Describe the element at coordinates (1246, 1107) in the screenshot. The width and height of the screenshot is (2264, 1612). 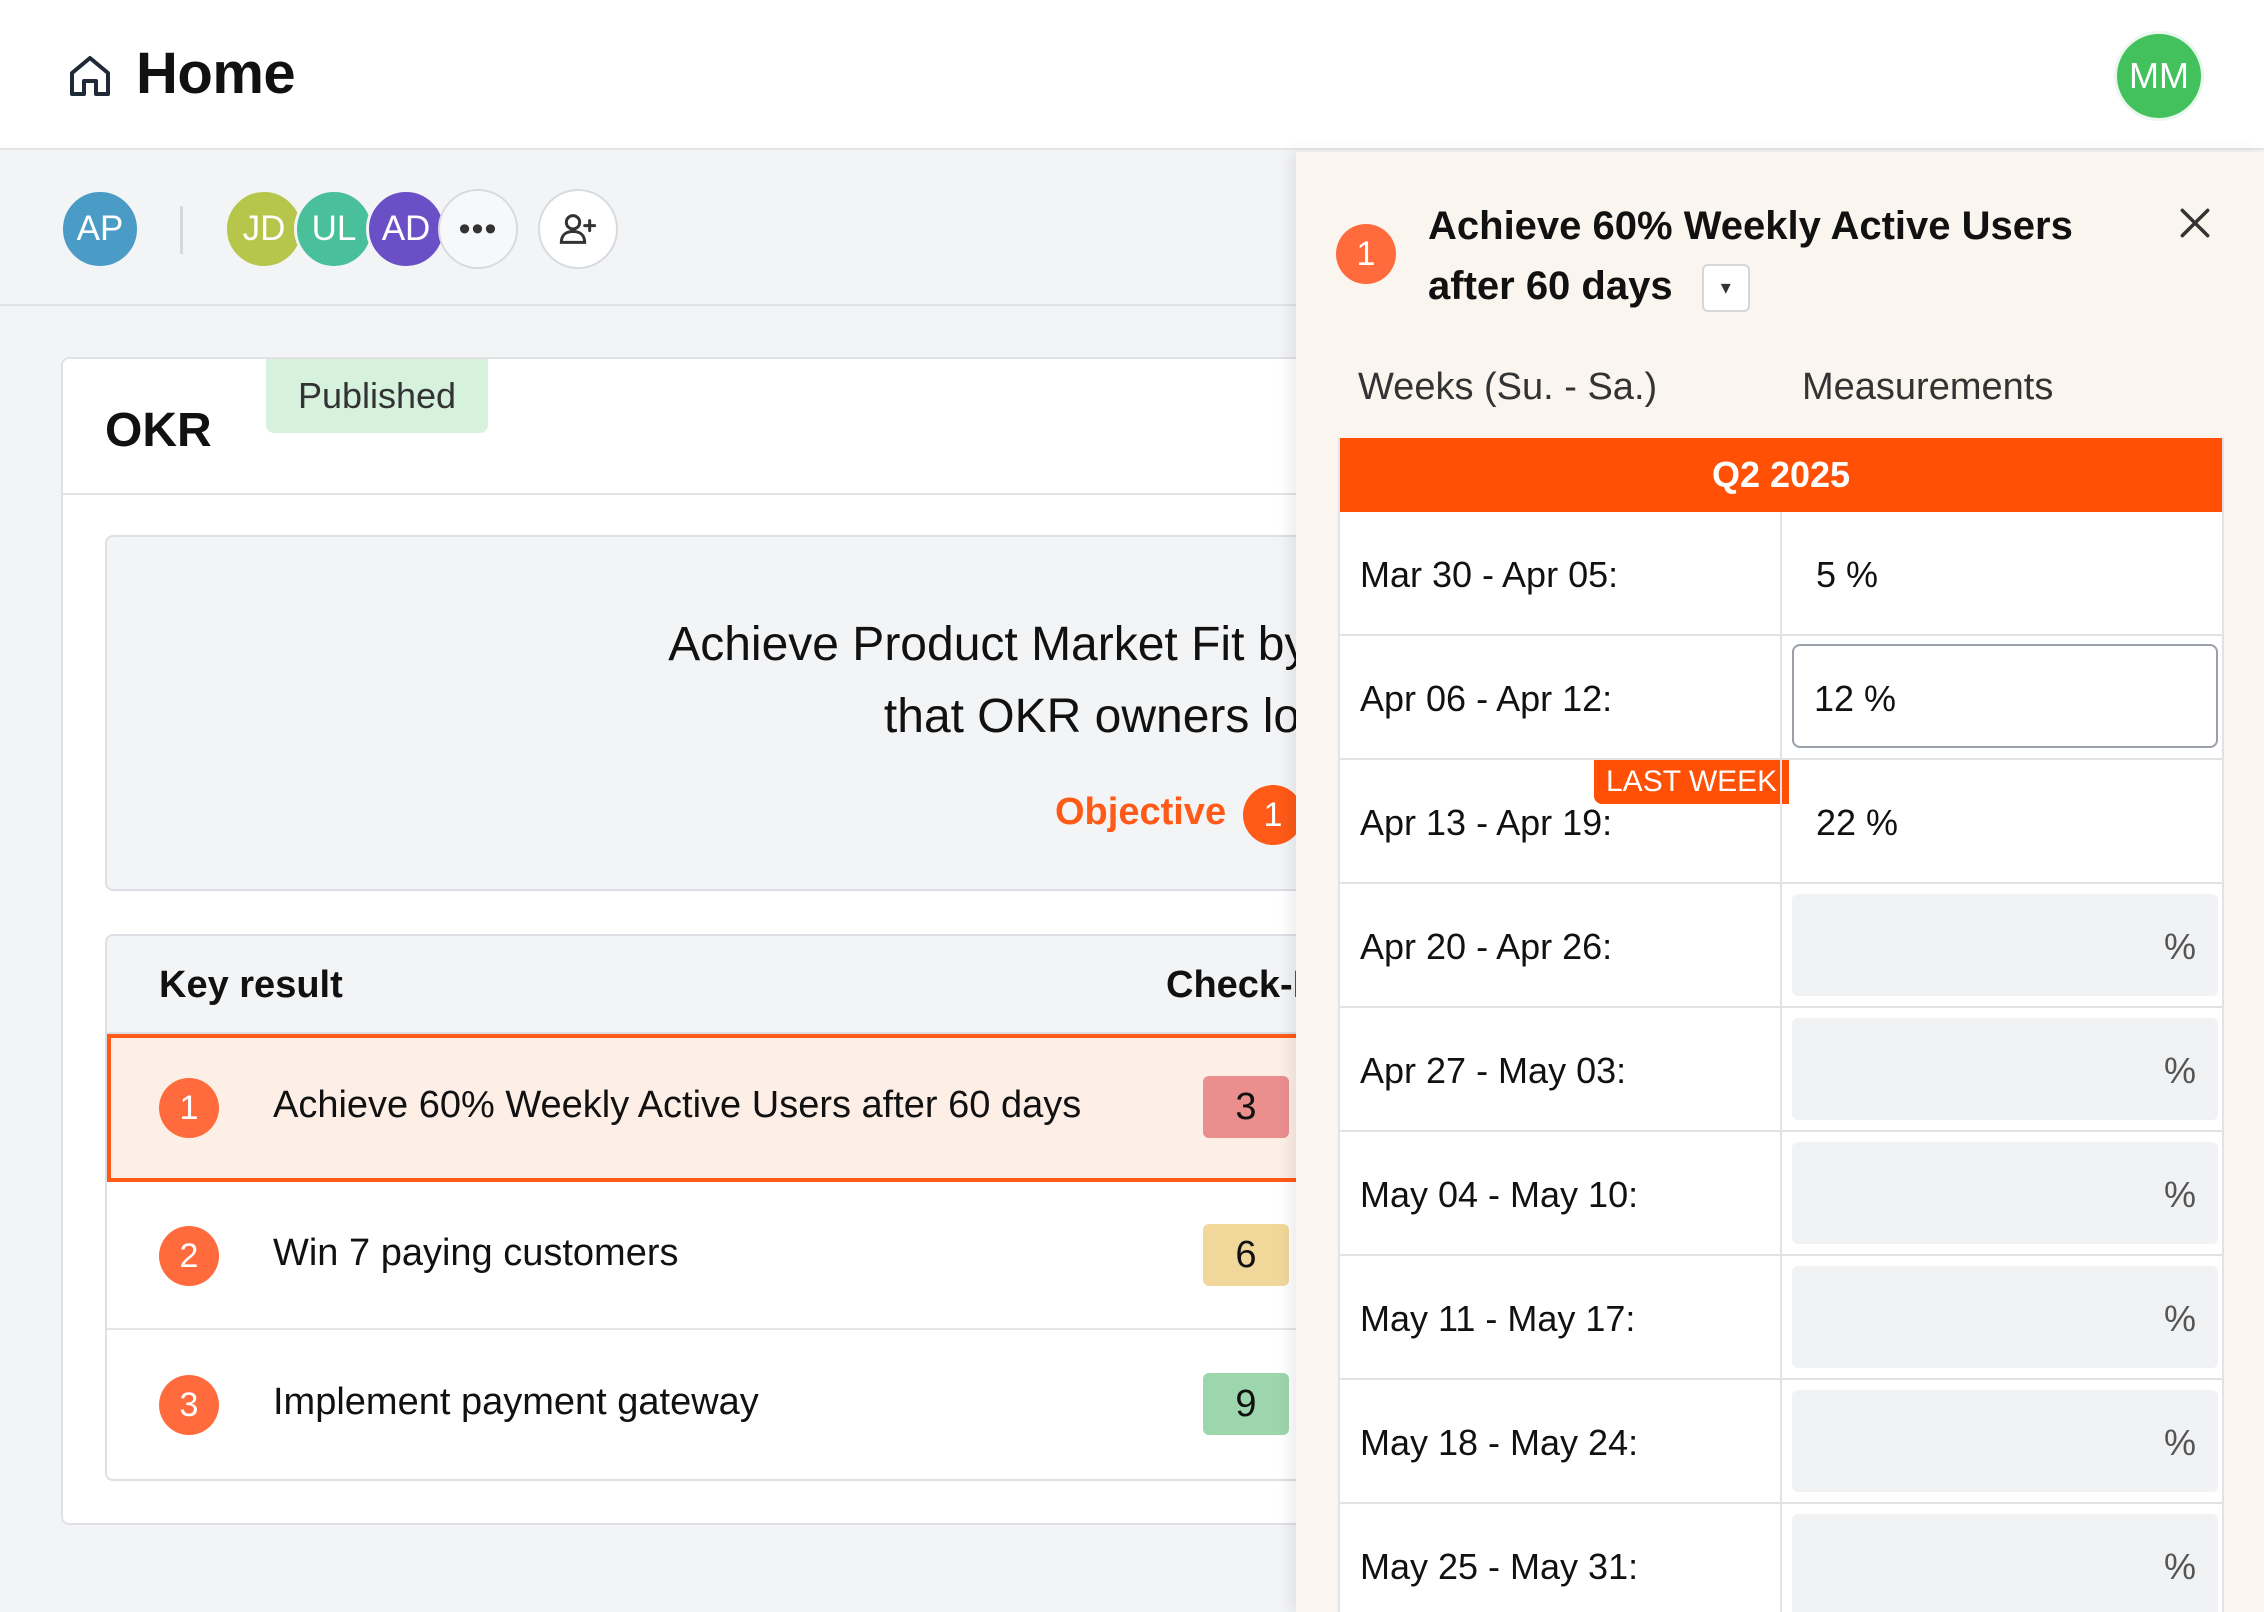
I see `check-in-score: 3` at that location.